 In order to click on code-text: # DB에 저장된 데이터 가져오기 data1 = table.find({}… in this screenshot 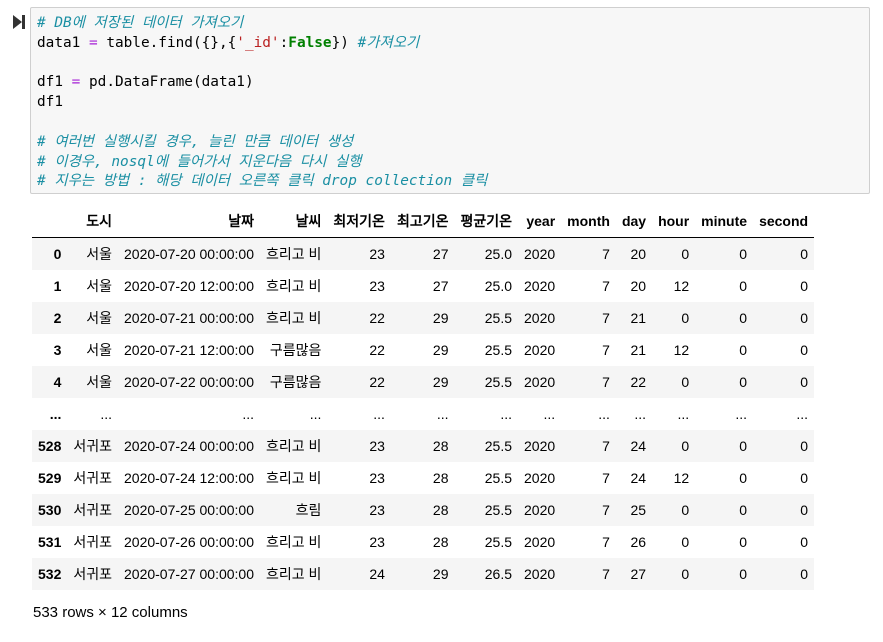, I will do `click(262, 102)`.